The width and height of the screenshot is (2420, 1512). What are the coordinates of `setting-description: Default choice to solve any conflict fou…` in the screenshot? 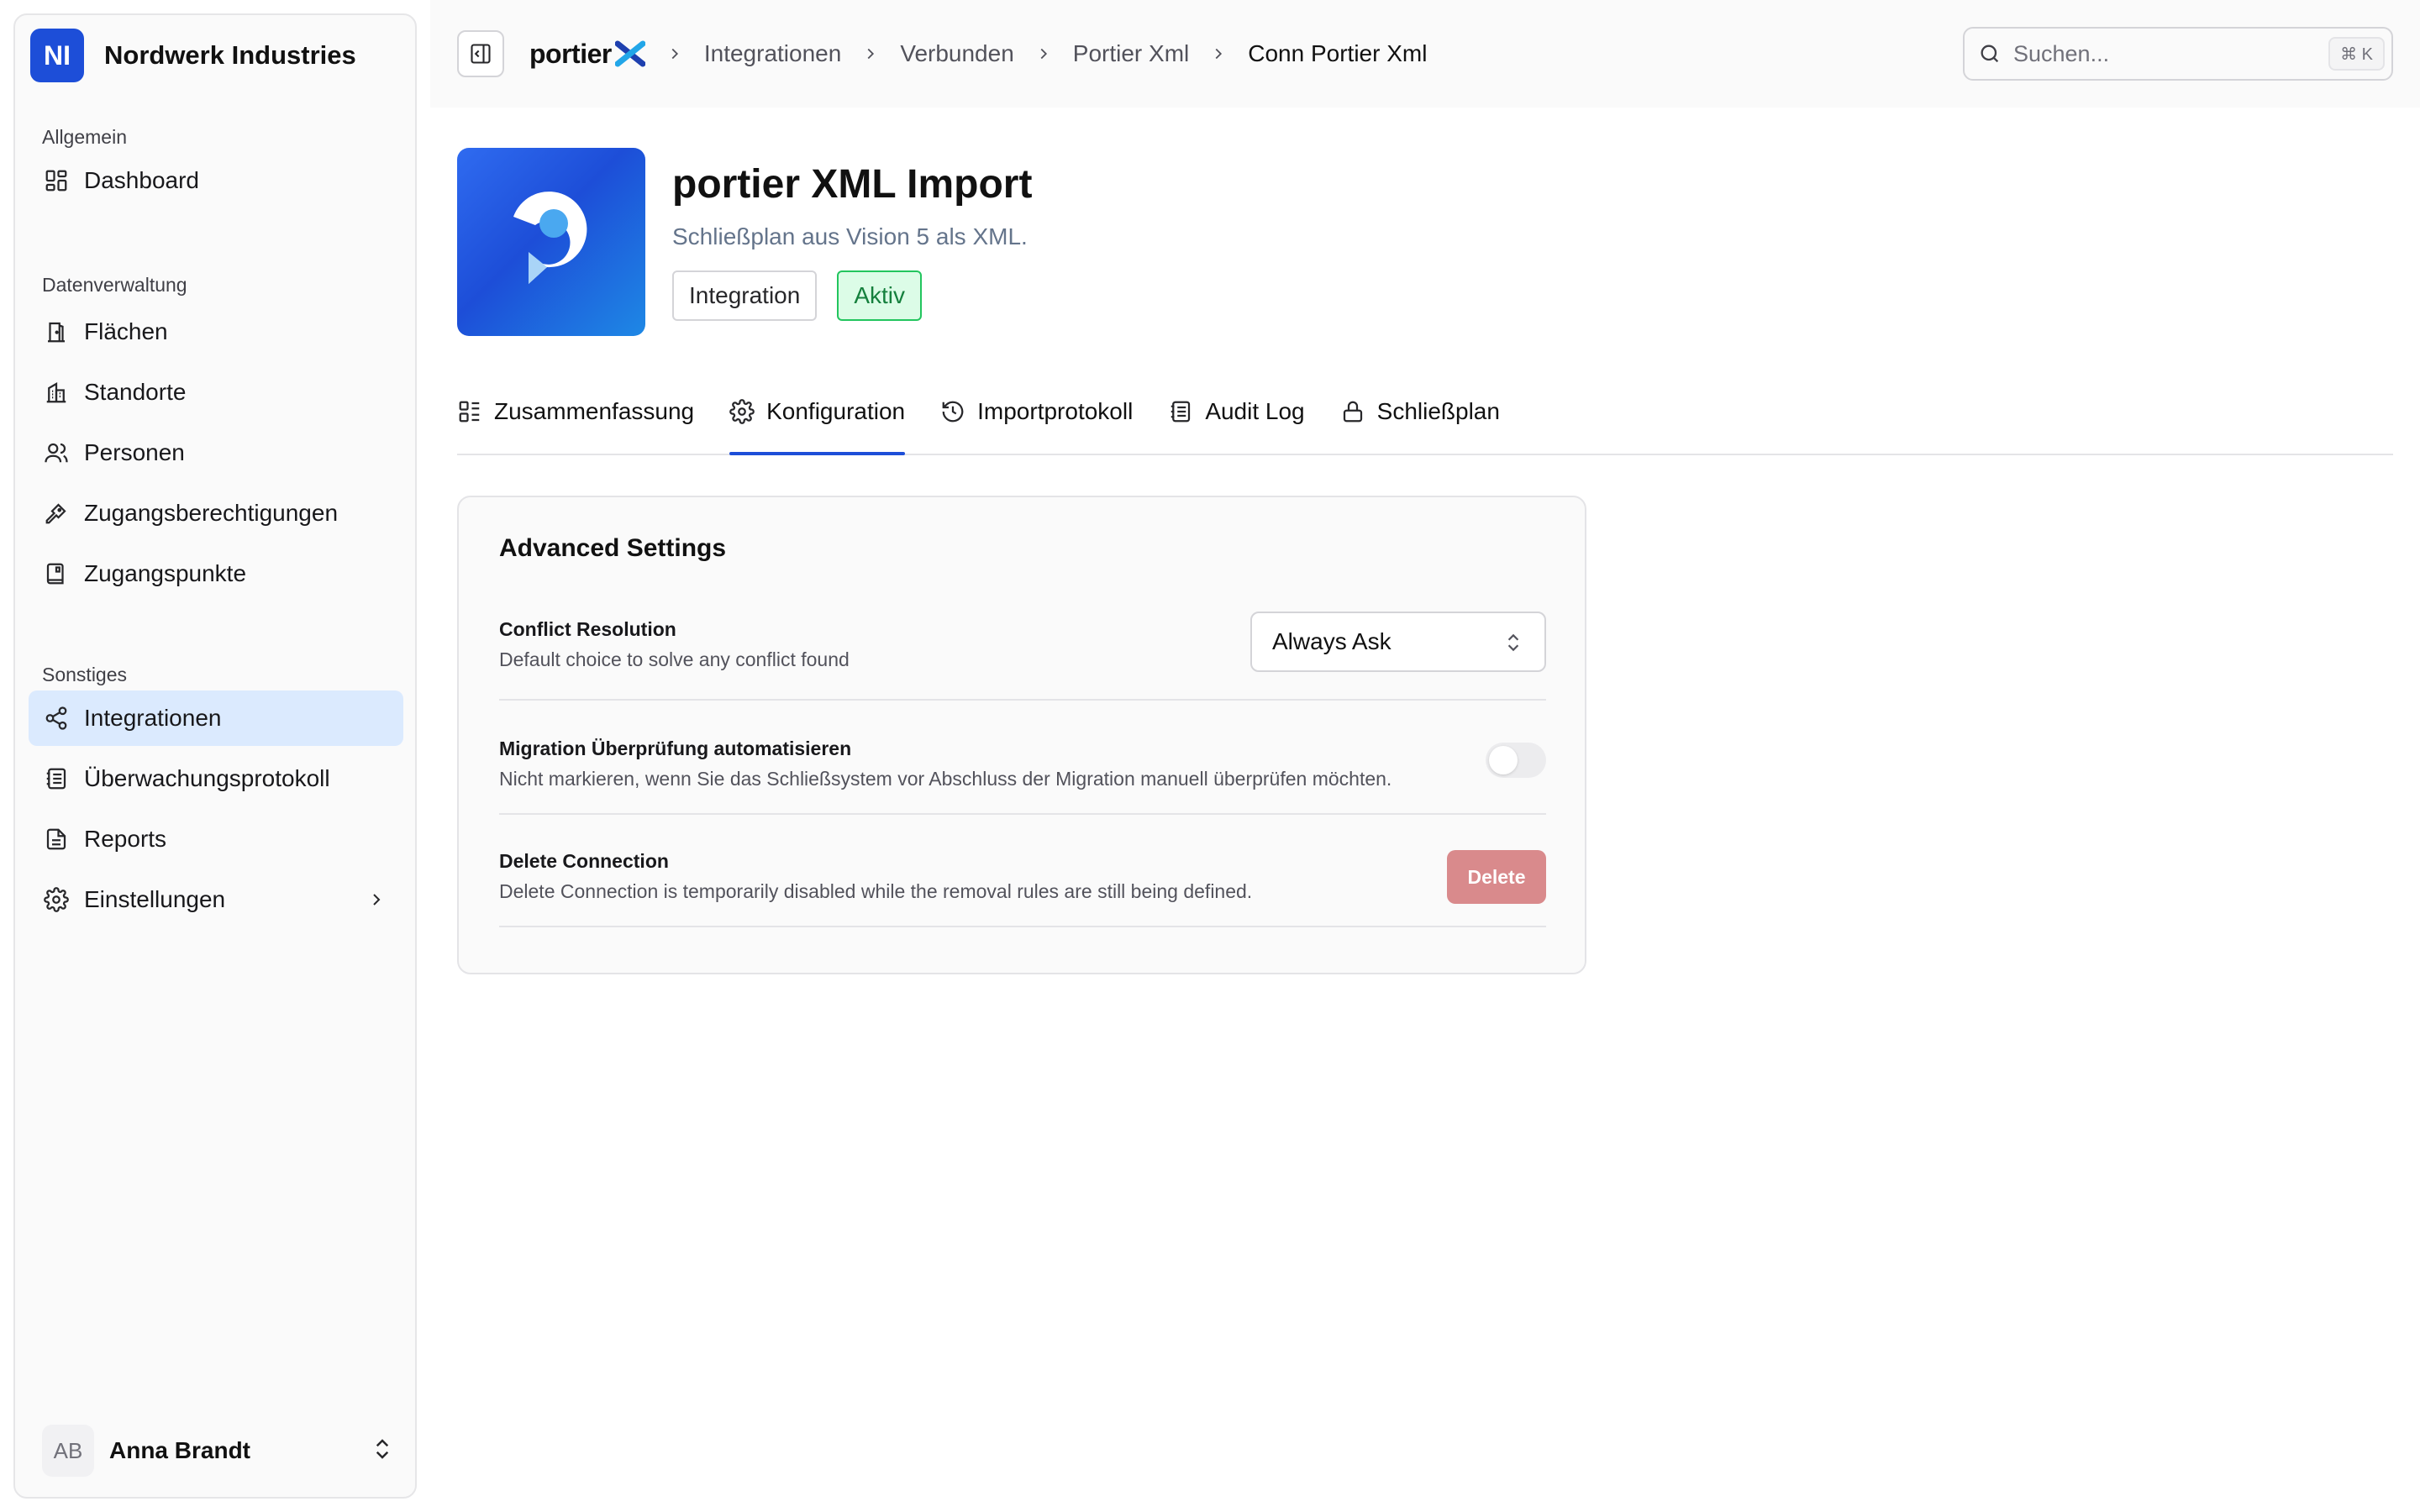 It's located at (674, 659).